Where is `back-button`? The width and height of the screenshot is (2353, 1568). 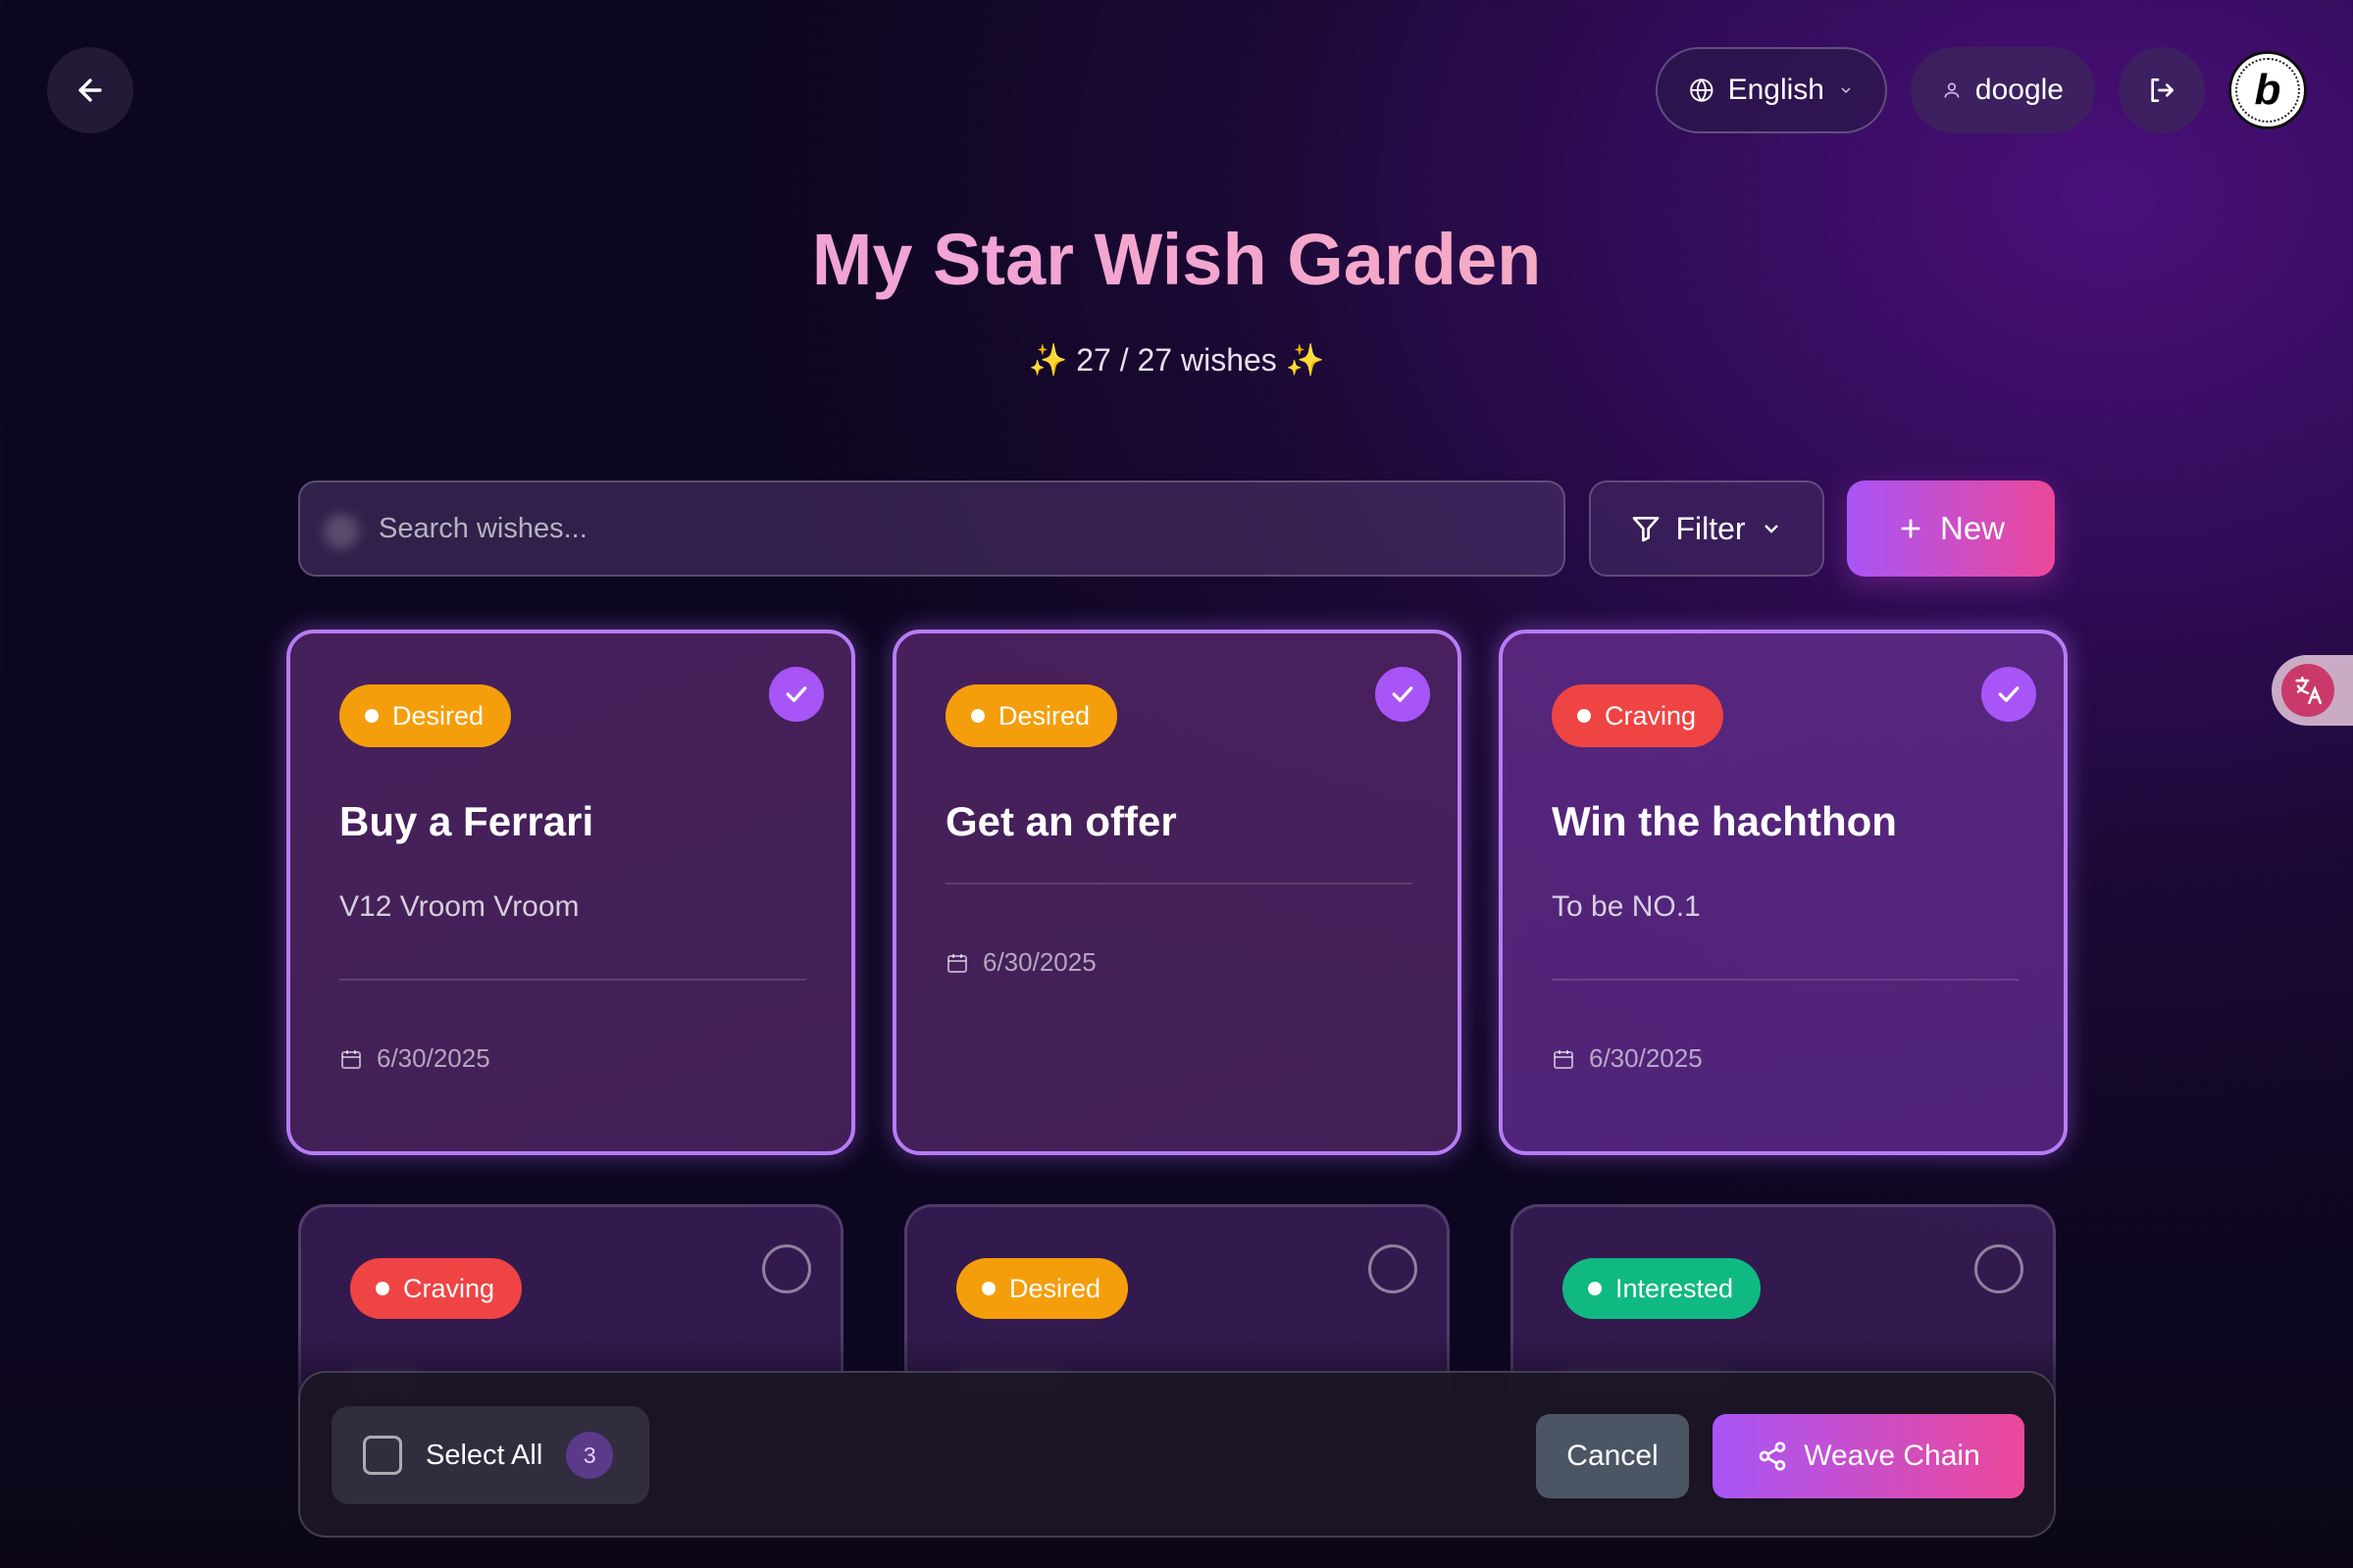
back-button is located at coordinates (90, 90).